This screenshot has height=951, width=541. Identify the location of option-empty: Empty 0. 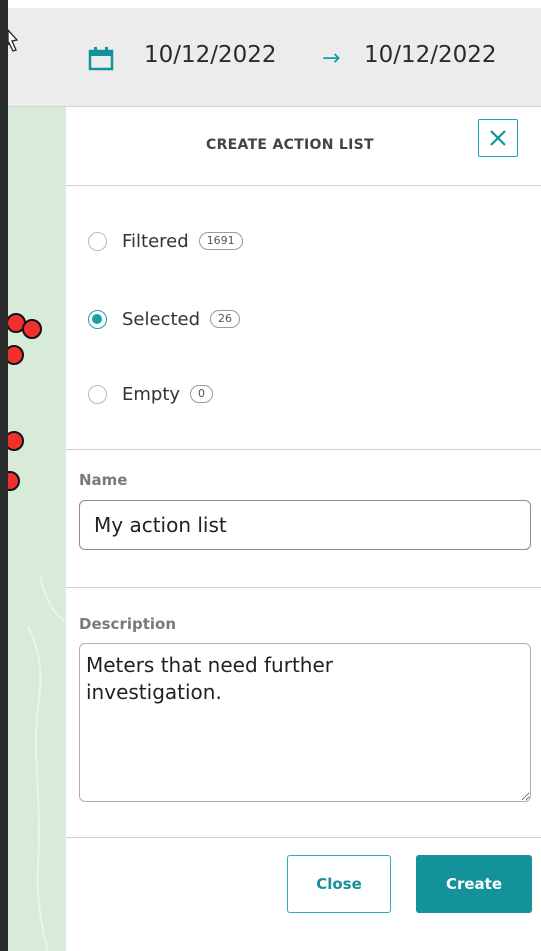
(151, 394).